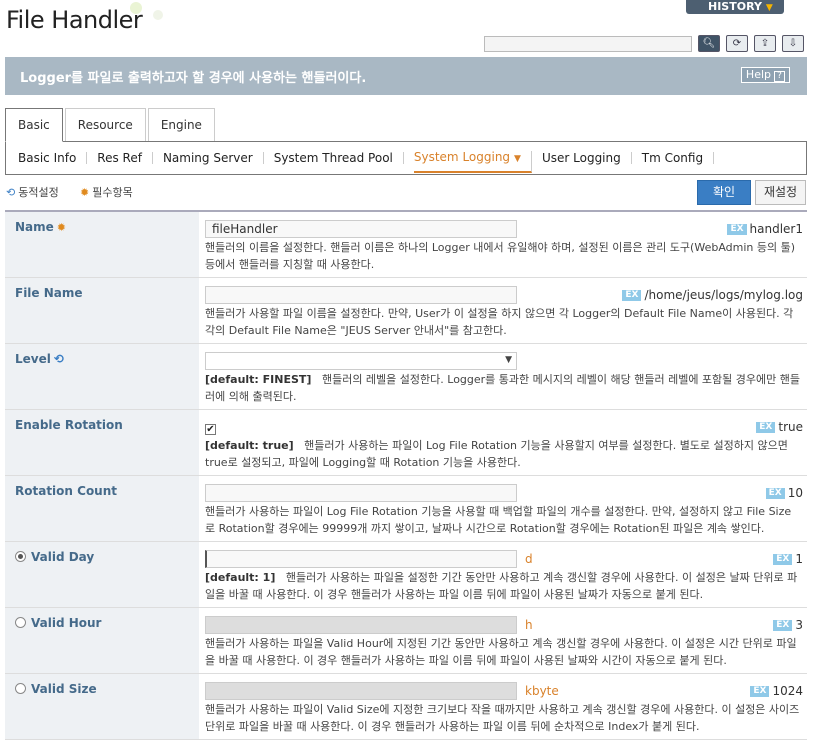 This screenshot has width=814, height=745. Describe the element at coordinates (678, 158) in the screenshot. I see `subnav-tm-config: Tm Config` at that location.